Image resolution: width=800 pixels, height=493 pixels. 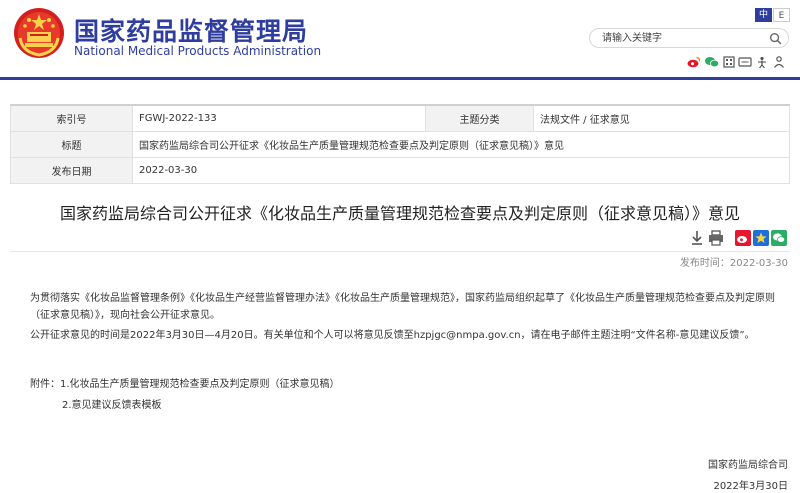 I want to click on elder-mode-icon, so click(x=762, y=62).